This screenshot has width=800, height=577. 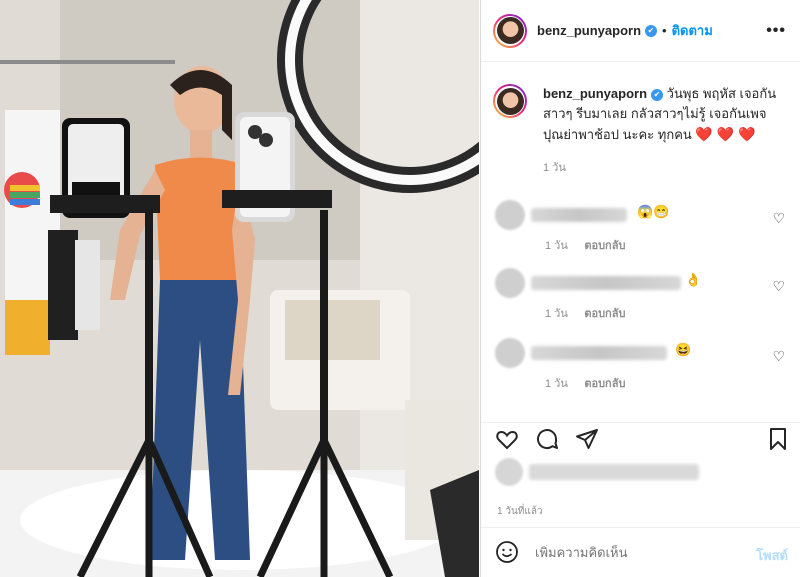 What do you see at coordinates (510, 30) in the screenshot?
I see `author-avatar` at bounding box center [510, 30].